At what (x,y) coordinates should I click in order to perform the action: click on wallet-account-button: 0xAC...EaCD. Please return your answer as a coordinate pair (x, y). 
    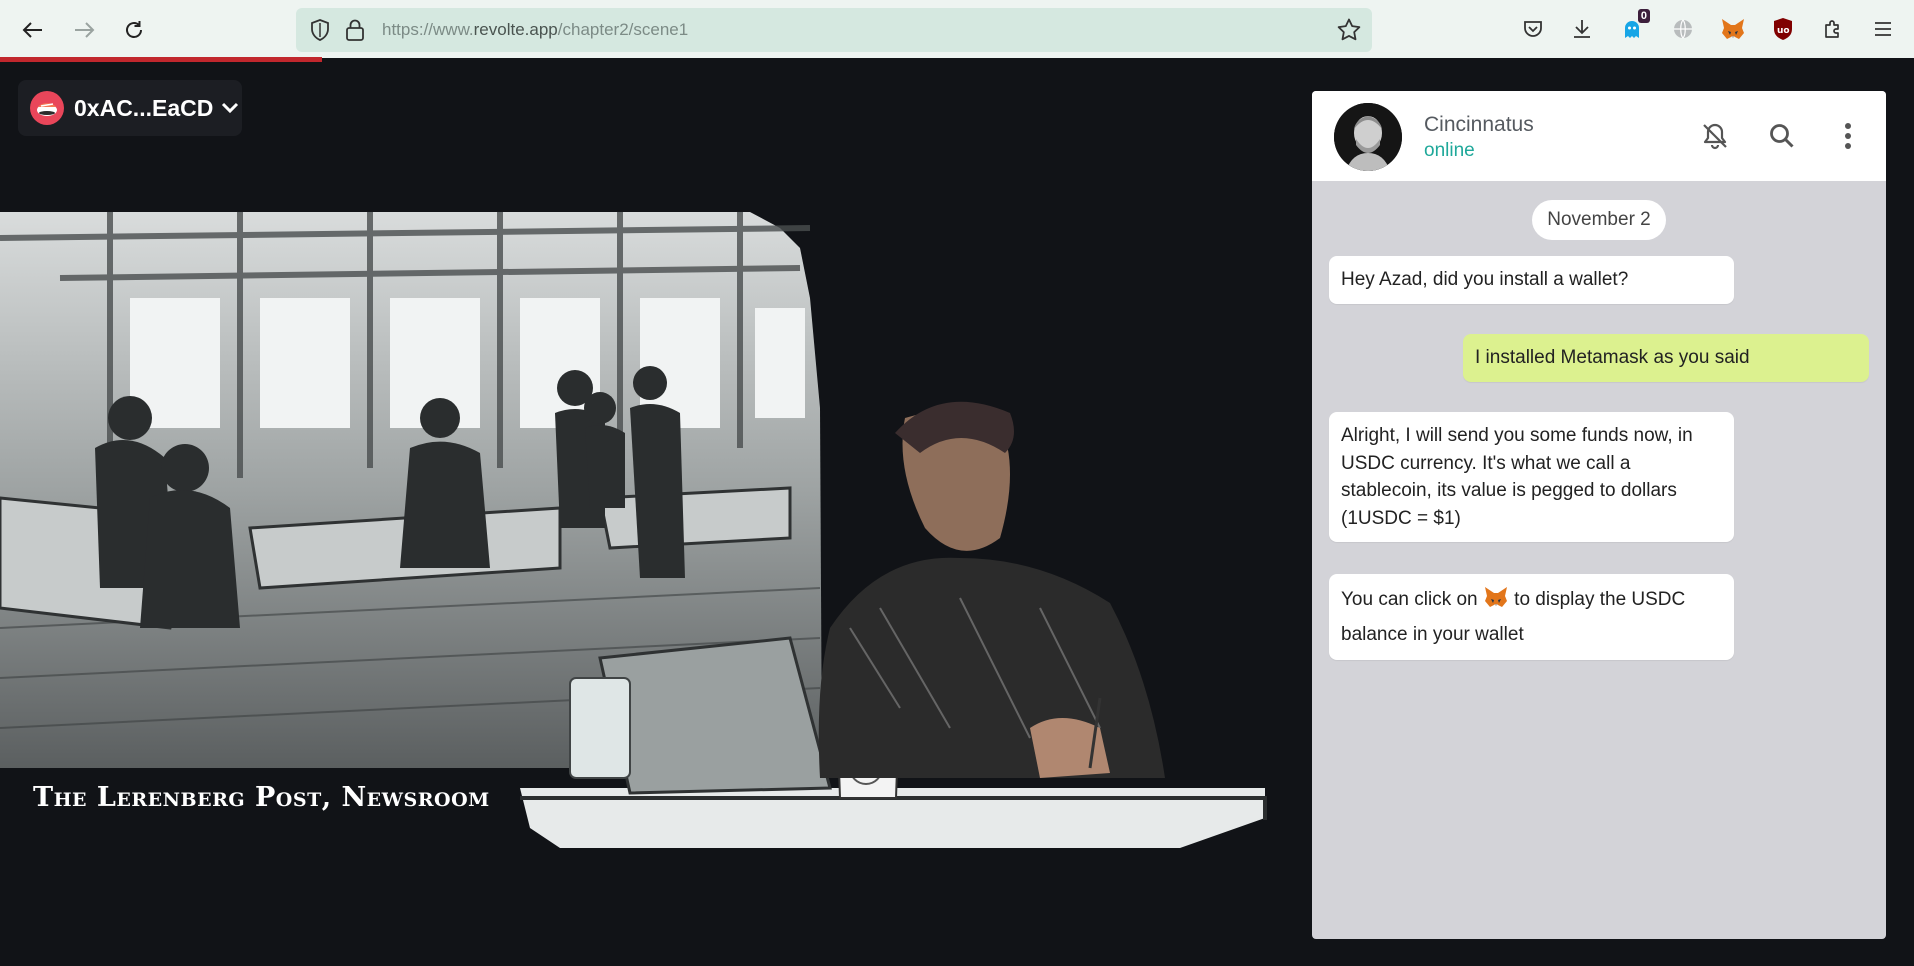
    Looking at the image, I should click on (130, 108).